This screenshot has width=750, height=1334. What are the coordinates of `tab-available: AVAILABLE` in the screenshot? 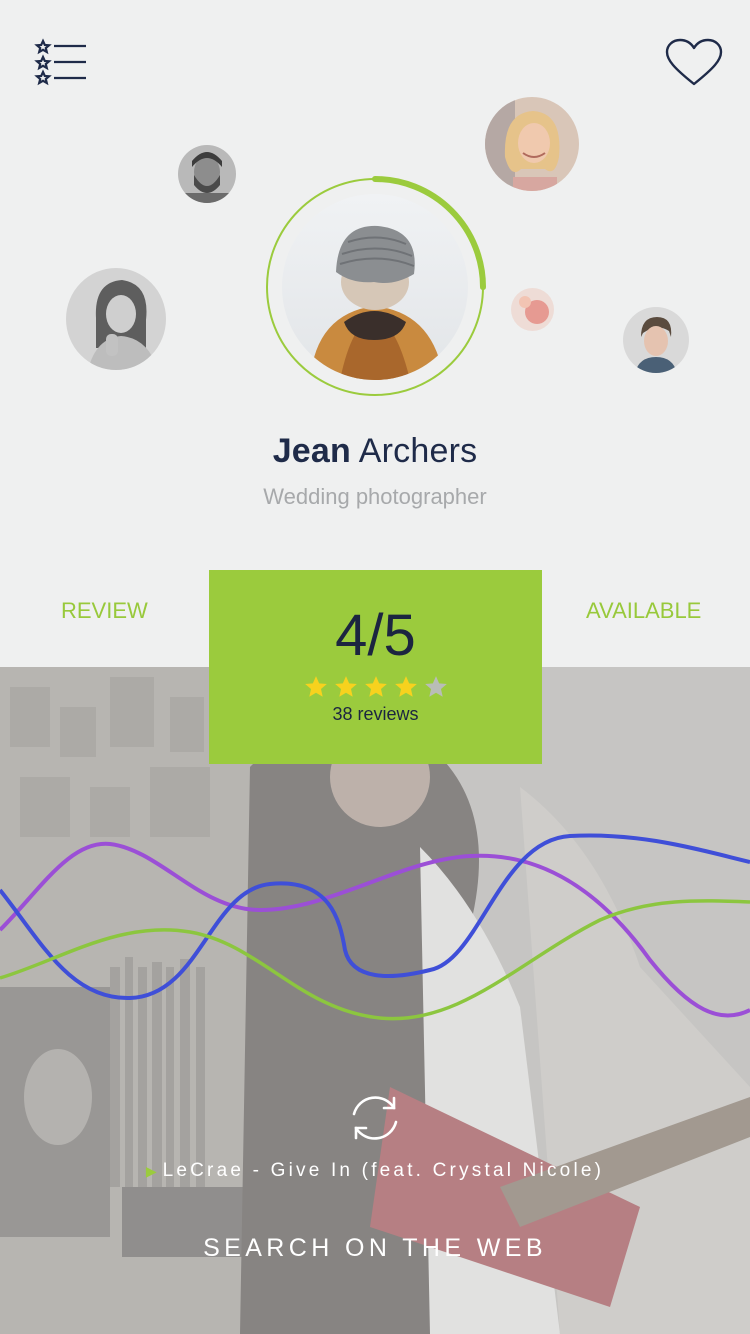 It's located at (643, 611).